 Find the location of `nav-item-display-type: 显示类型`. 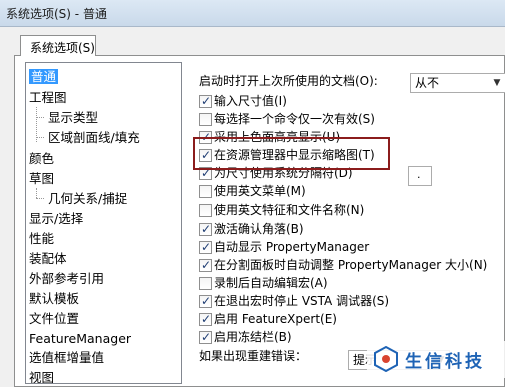

nav-item-display-type: 显示类型 is located at coordinates (73, 117).